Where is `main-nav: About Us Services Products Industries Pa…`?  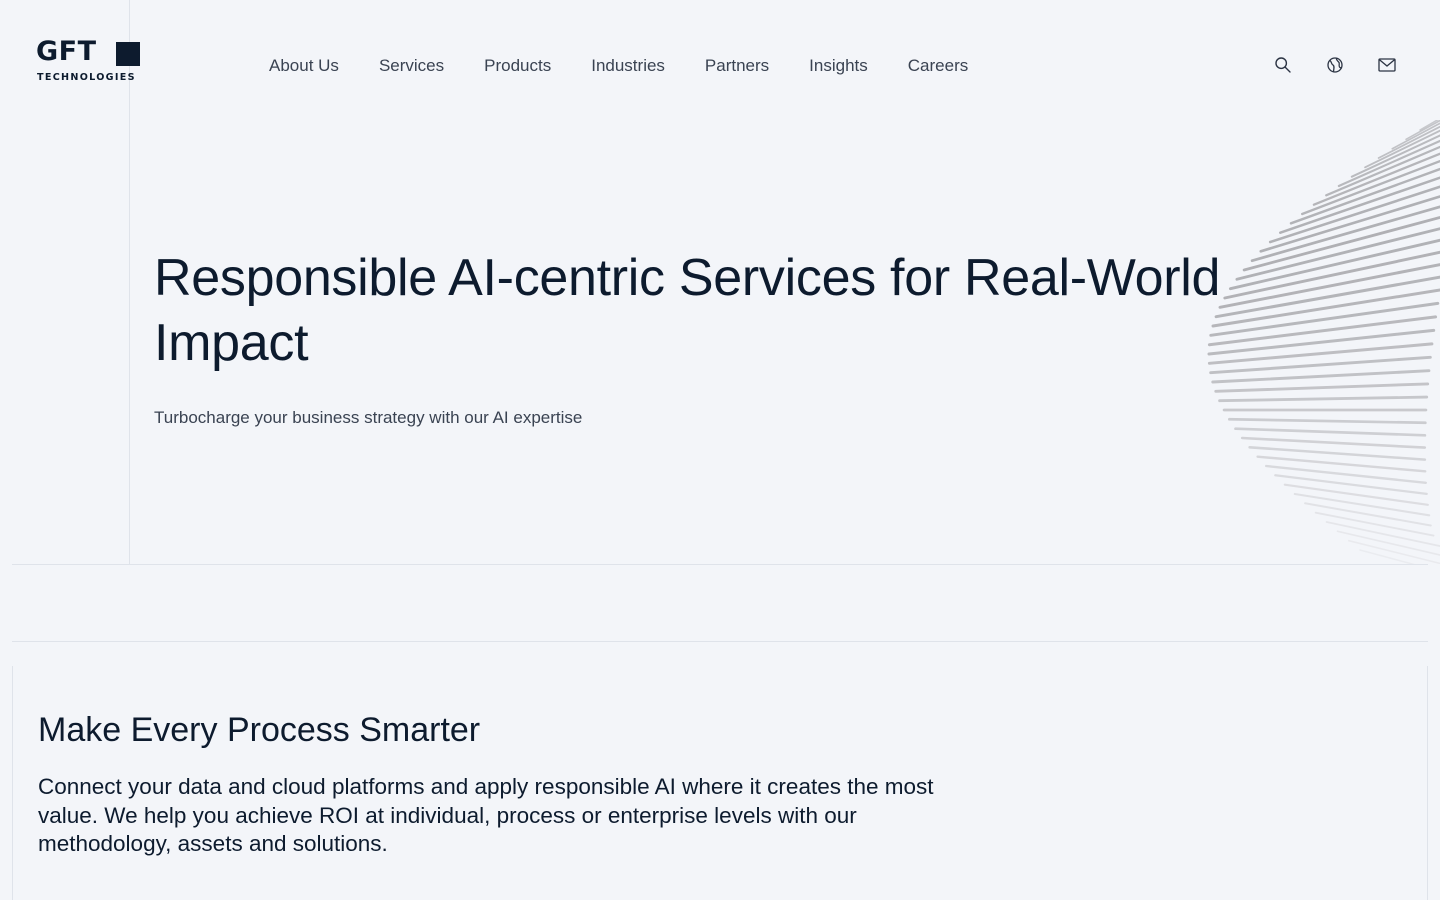
main-nav: About Us Services Products Industries Pa… is located at coordinates (618, 66).